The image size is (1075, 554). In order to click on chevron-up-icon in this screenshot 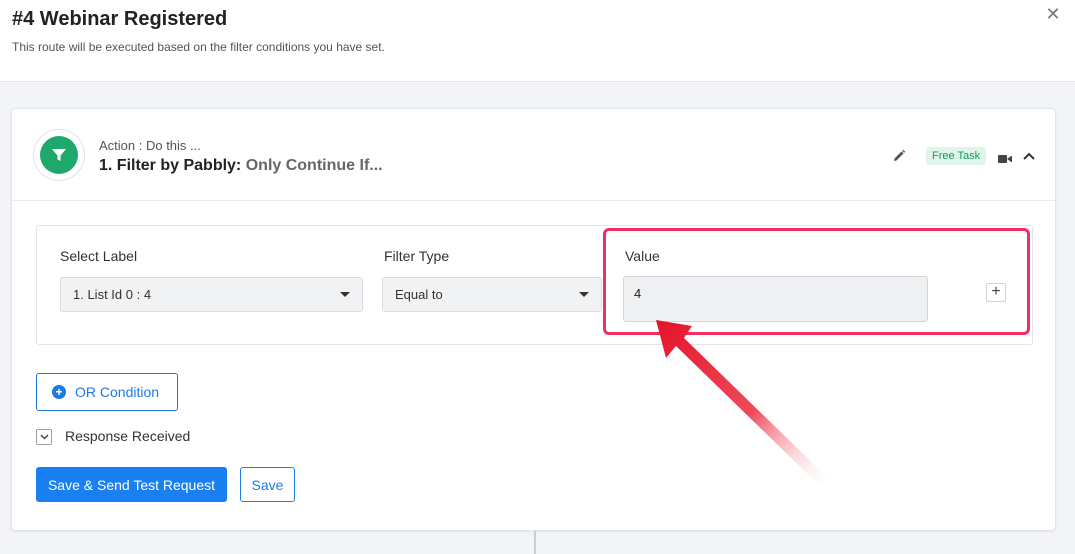, I will do `click(1029, 155)`.